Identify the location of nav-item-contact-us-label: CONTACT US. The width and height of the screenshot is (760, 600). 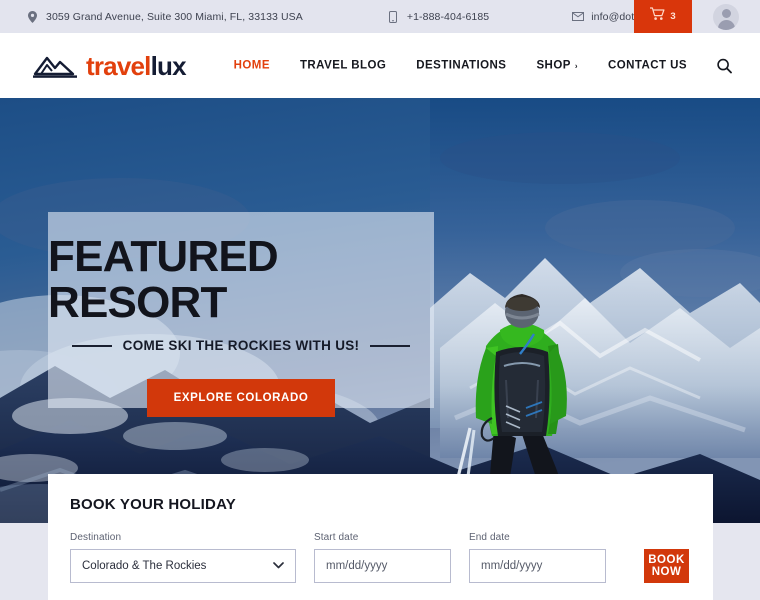
(647, 65).